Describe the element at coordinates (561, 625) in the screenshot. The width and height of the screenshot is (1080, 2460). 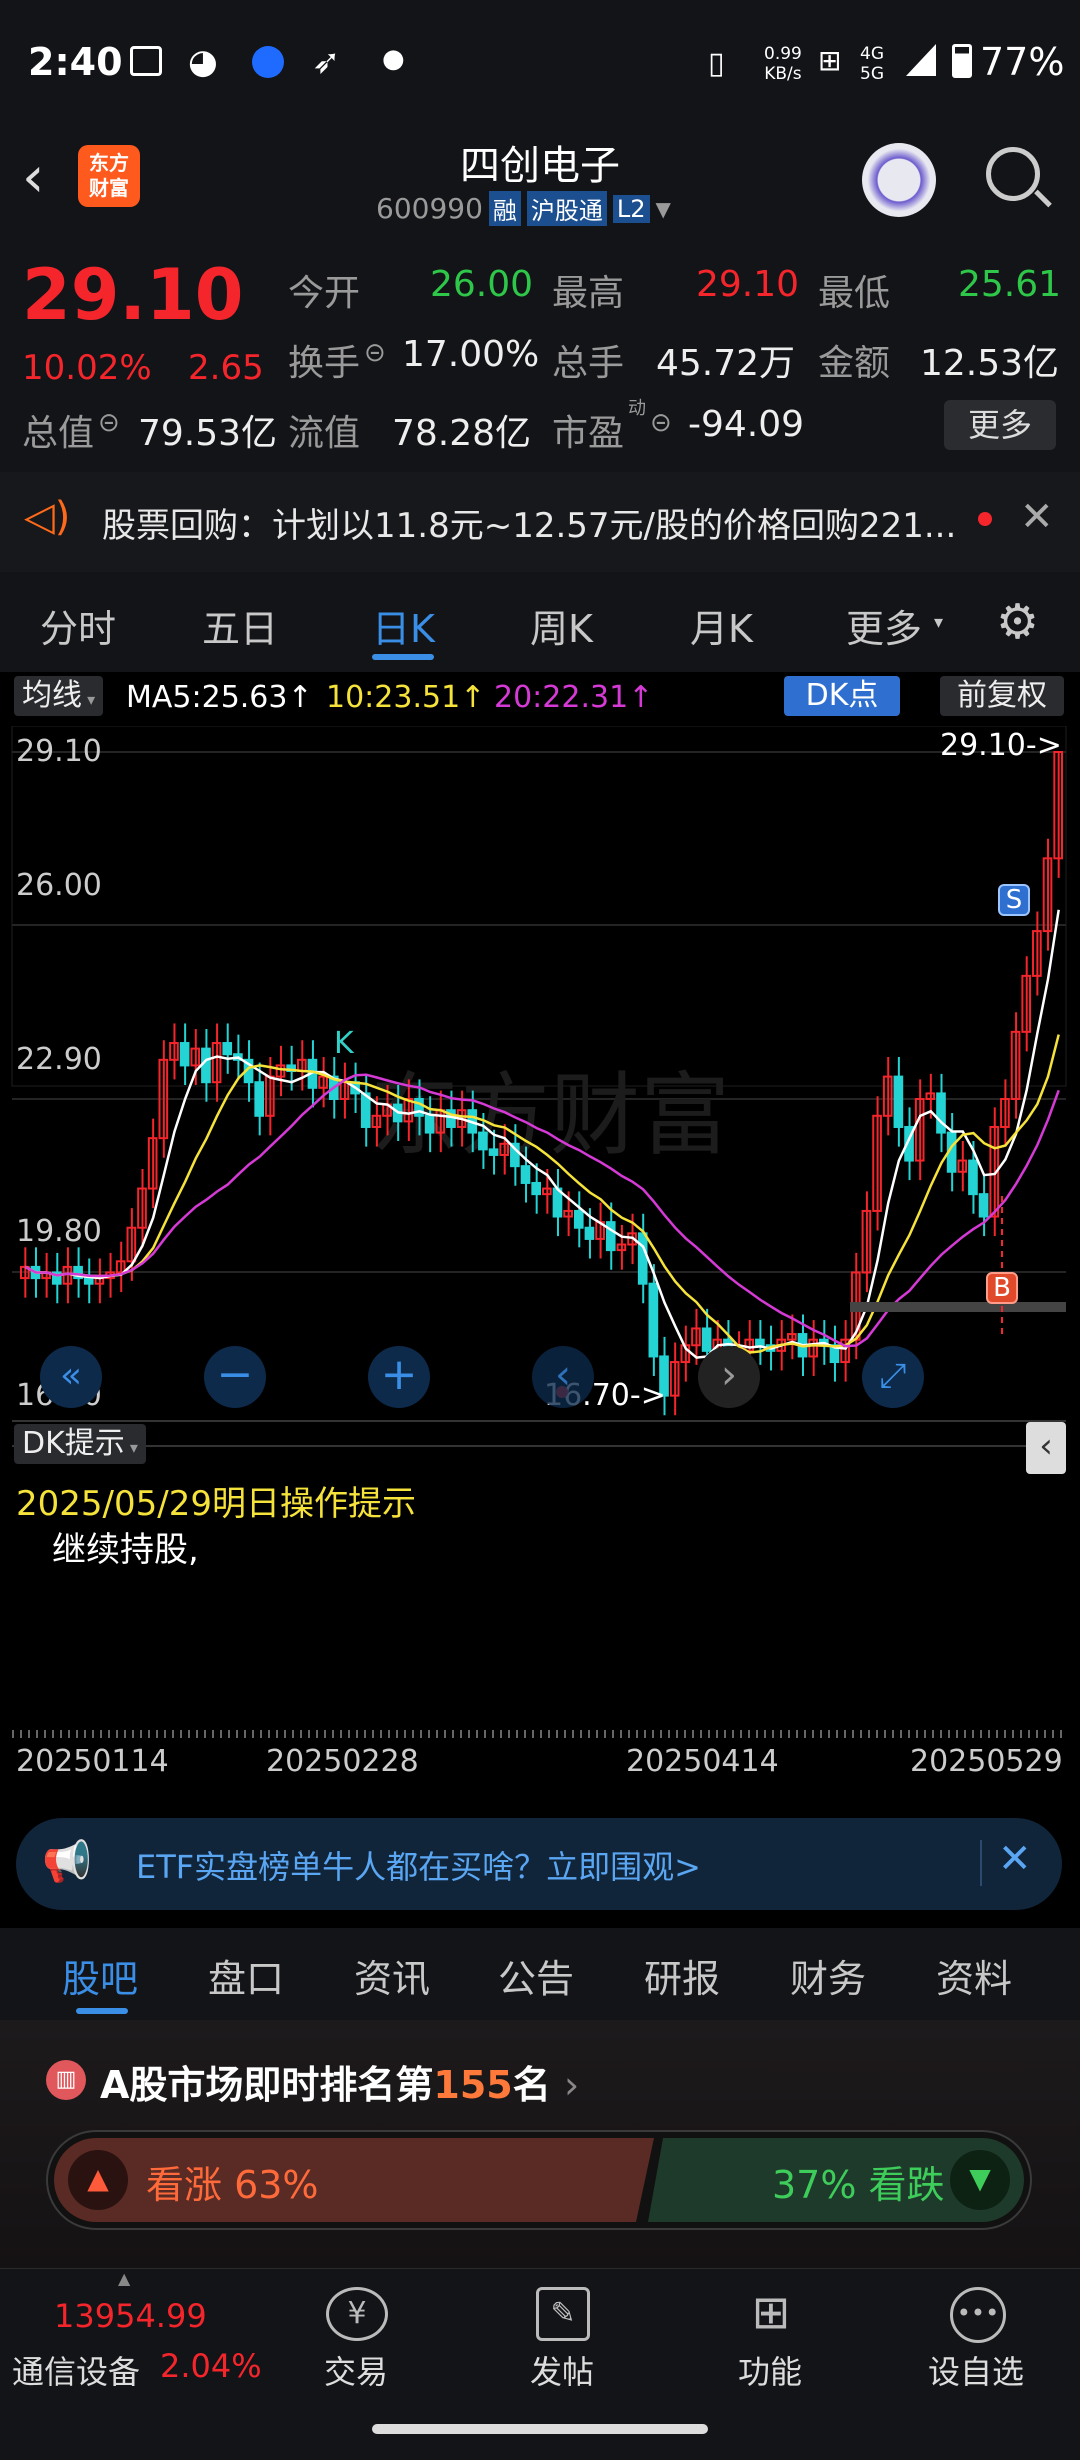
I see `tab-weekly-k: 周K` at that location.